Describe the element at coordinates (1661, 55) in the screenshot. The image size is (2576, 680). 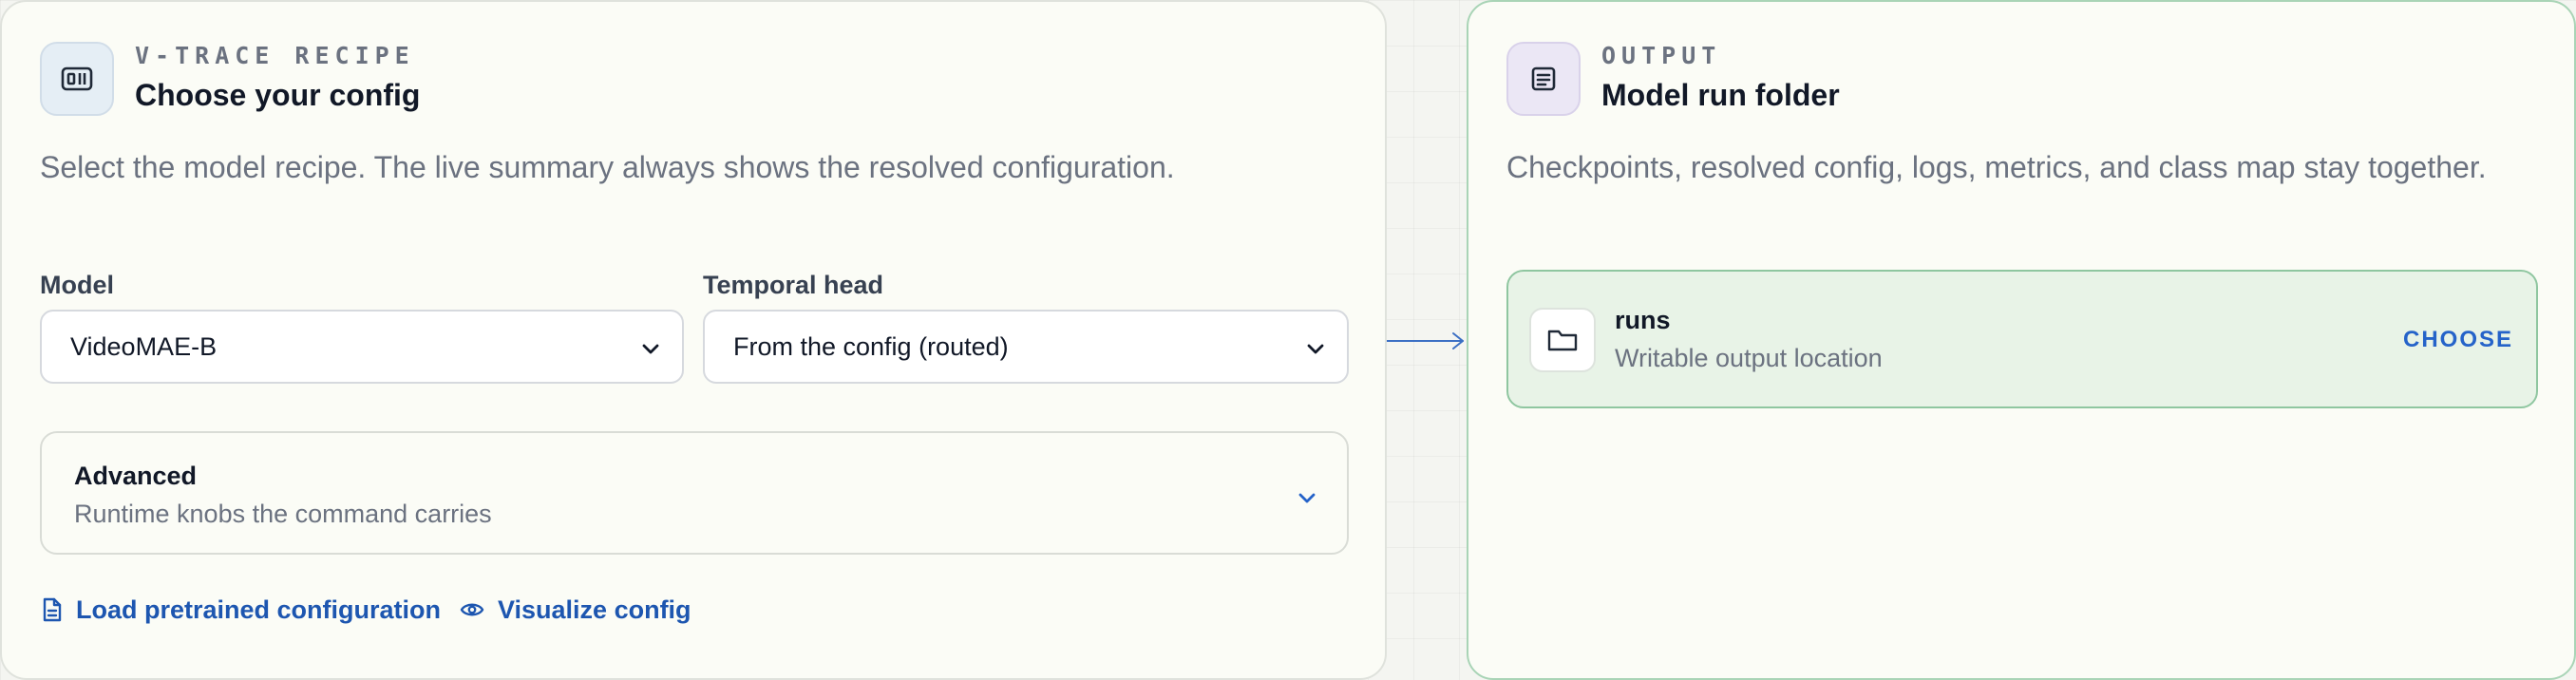
I see `output-eyebrow: OUTPUT` at that location.